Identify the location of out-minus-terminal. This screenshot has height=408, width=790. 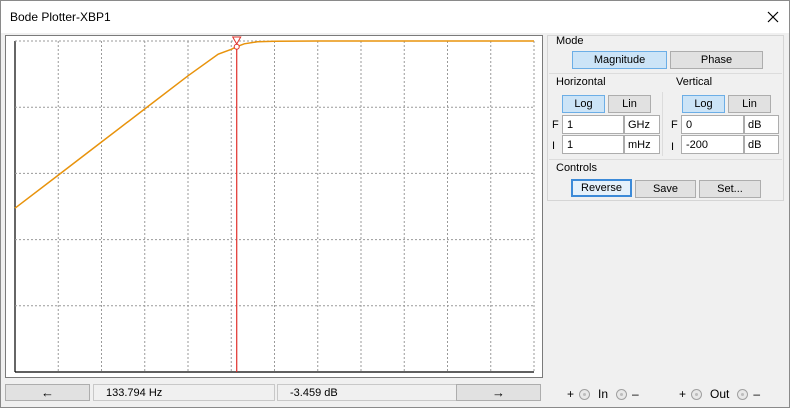
(743, 394).